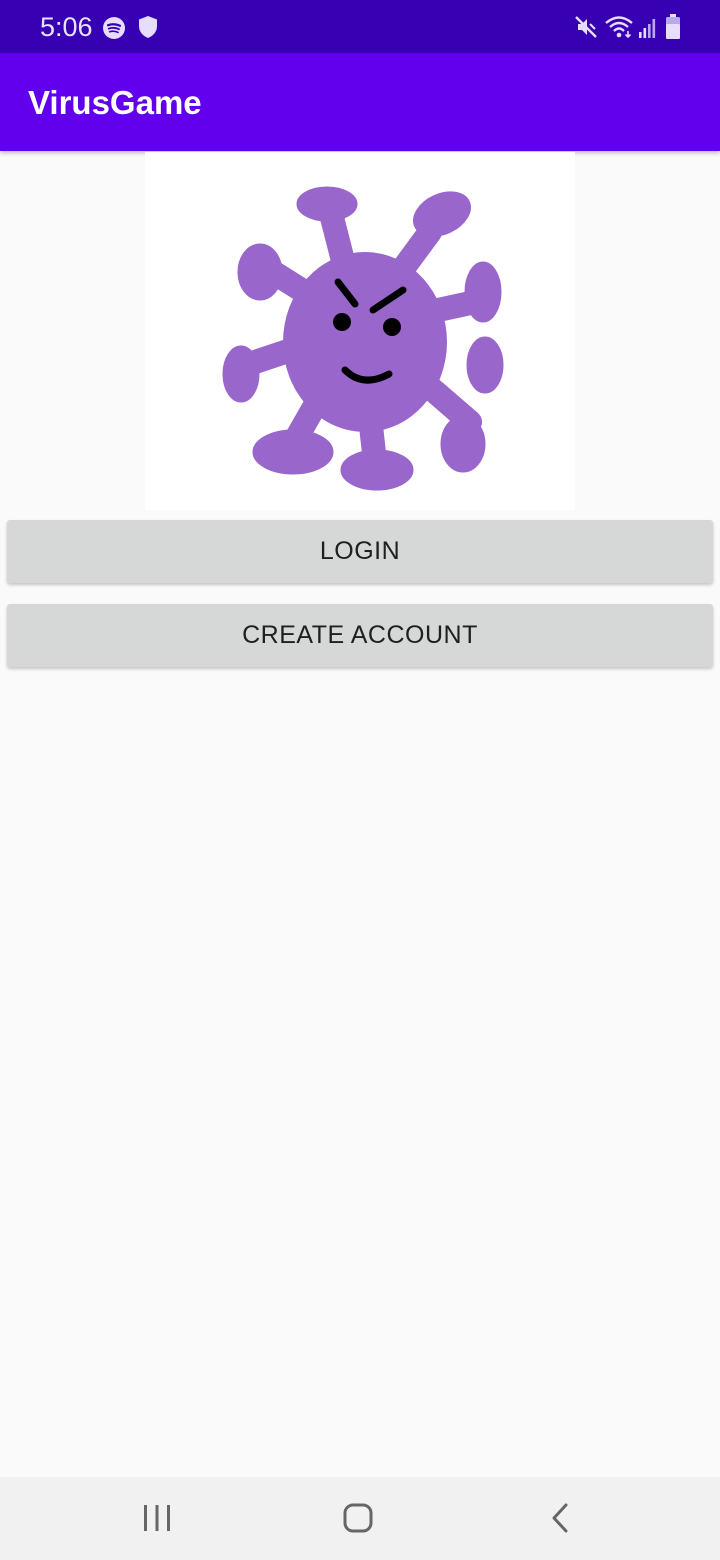 Image resolution: width=720 pixels, height=1560 pixels. Describe the element at coordinates (66, 27) in the screenshot. I see `status-time: 5:06` at that location.